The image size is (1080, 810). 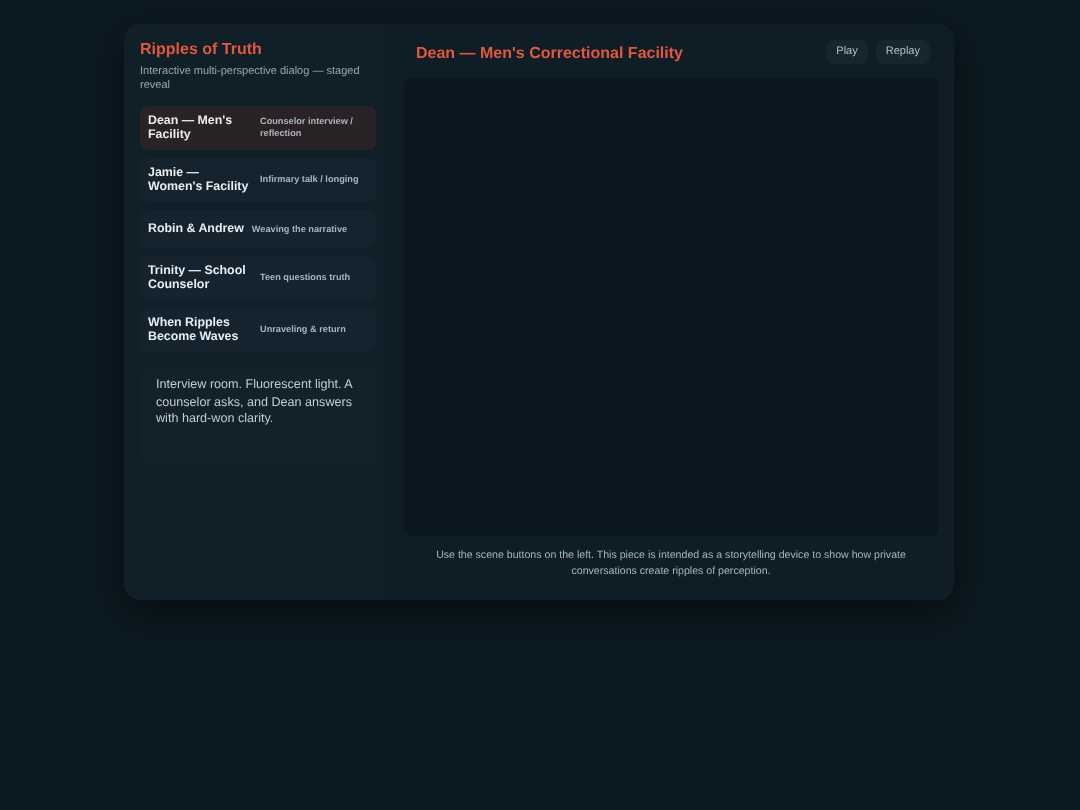 What do you see at coordinates (549, 52) in the screenshot?
I see `scene-title: Dean — Men's Correctional Facility` at bounding box center [549, 52].